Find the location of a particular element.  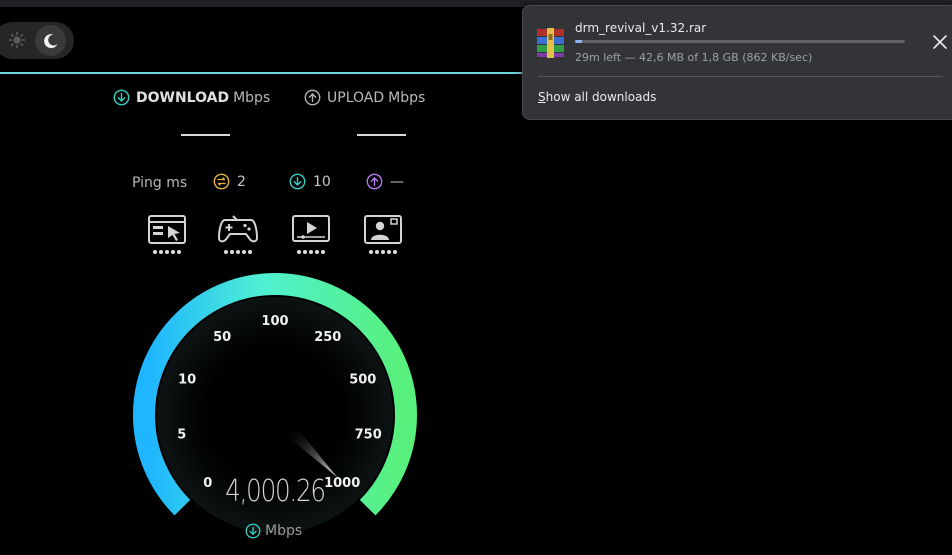

upload-mode-label: UPLOAD is located at coordinates (356, 97).